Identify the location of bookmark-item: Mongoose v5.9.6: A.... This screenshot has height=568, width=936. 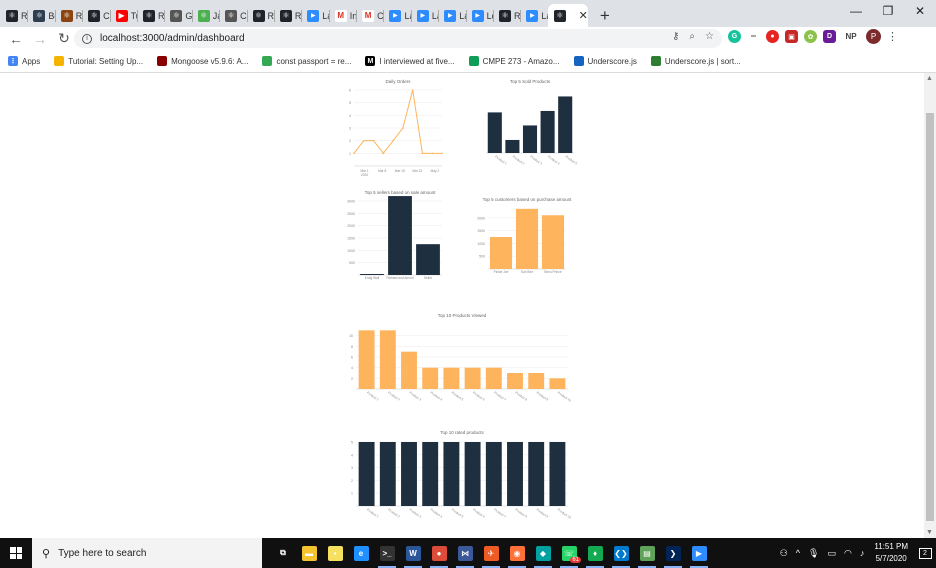
(202, 61).